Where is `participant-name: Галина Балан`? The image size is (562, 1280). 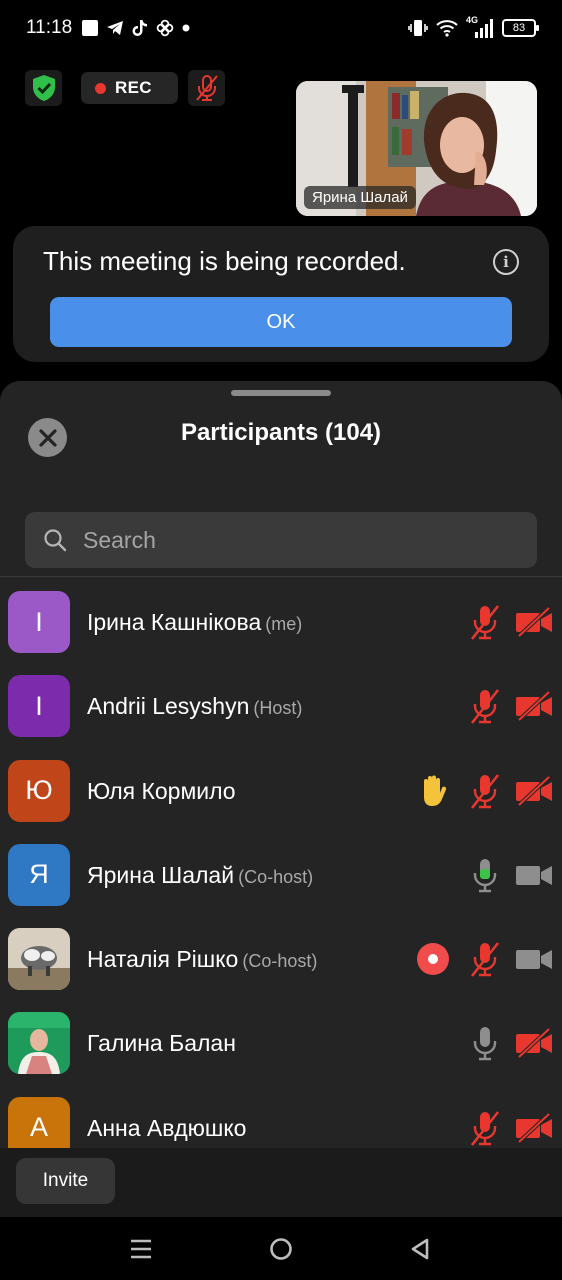
participant-name: Галина Балан is located at coordinates (161, 1043).